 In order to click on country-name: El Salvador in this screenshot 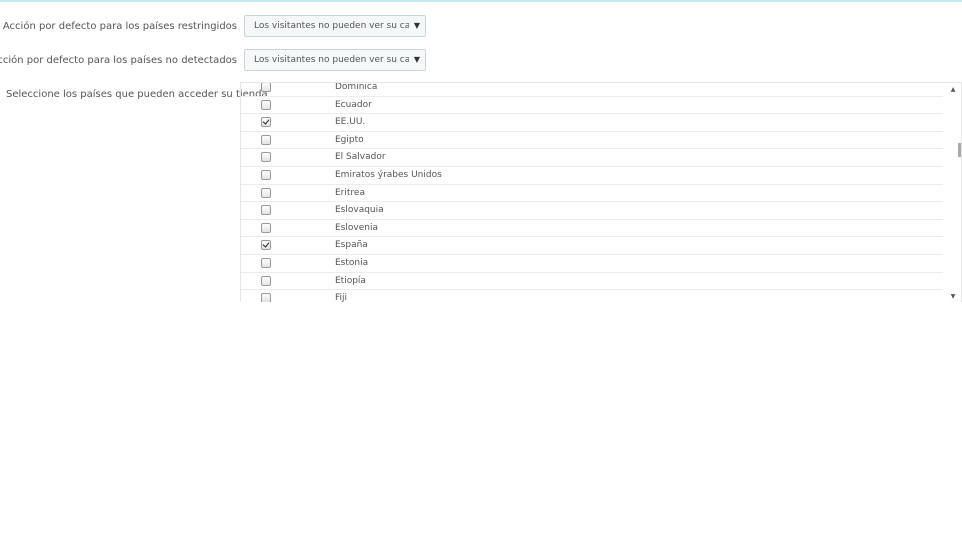, I will do `click(360, 157)`.